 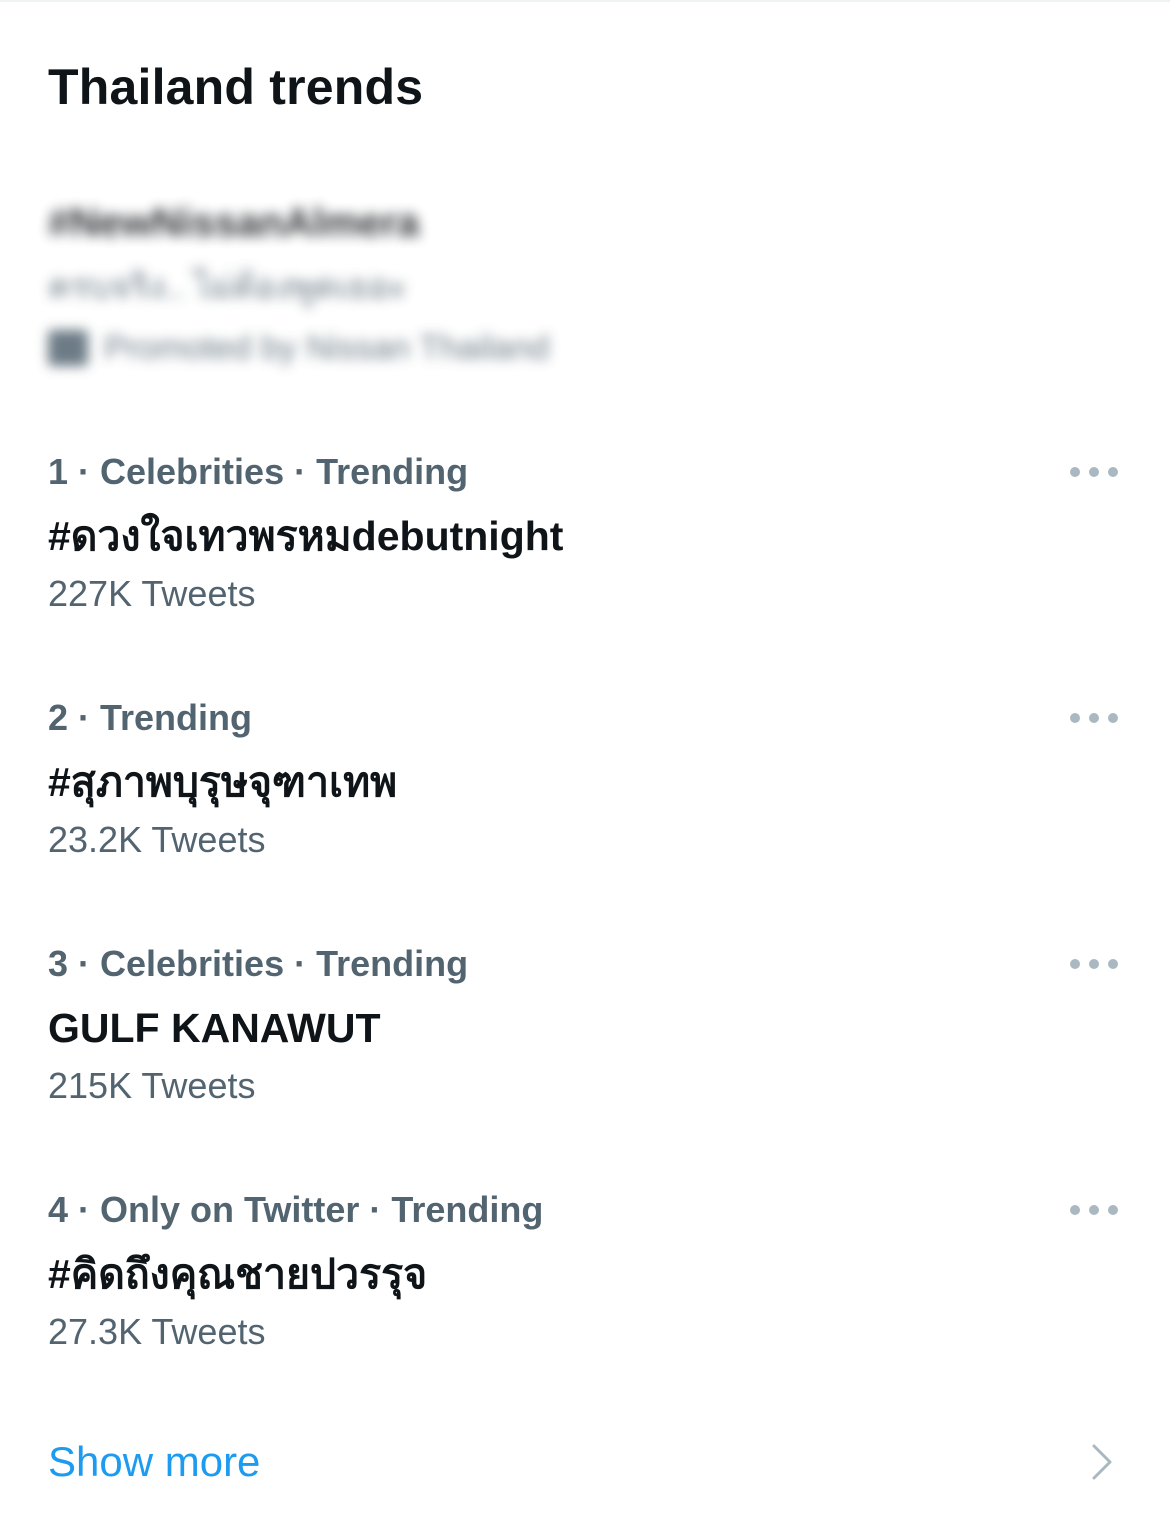 I want to click on promoted-description: ครบจริง.. ไม่ต้องพูดเยอะ, so click(x=228, y=287).